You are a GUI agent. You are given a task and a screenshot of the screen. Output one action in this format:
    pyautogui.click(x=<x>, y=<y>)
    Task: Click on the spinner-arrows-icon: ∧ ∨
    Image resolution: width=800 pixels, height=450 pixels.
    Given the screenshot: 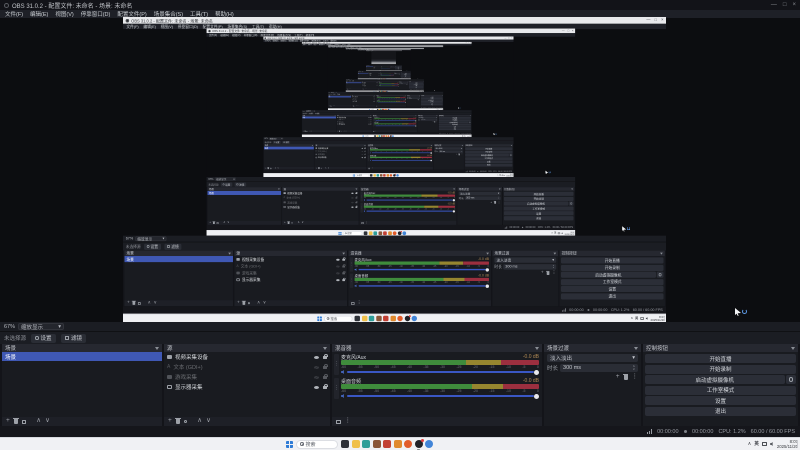 What is the action you would take?
    pyautogui.click(x=634, y=367)
    